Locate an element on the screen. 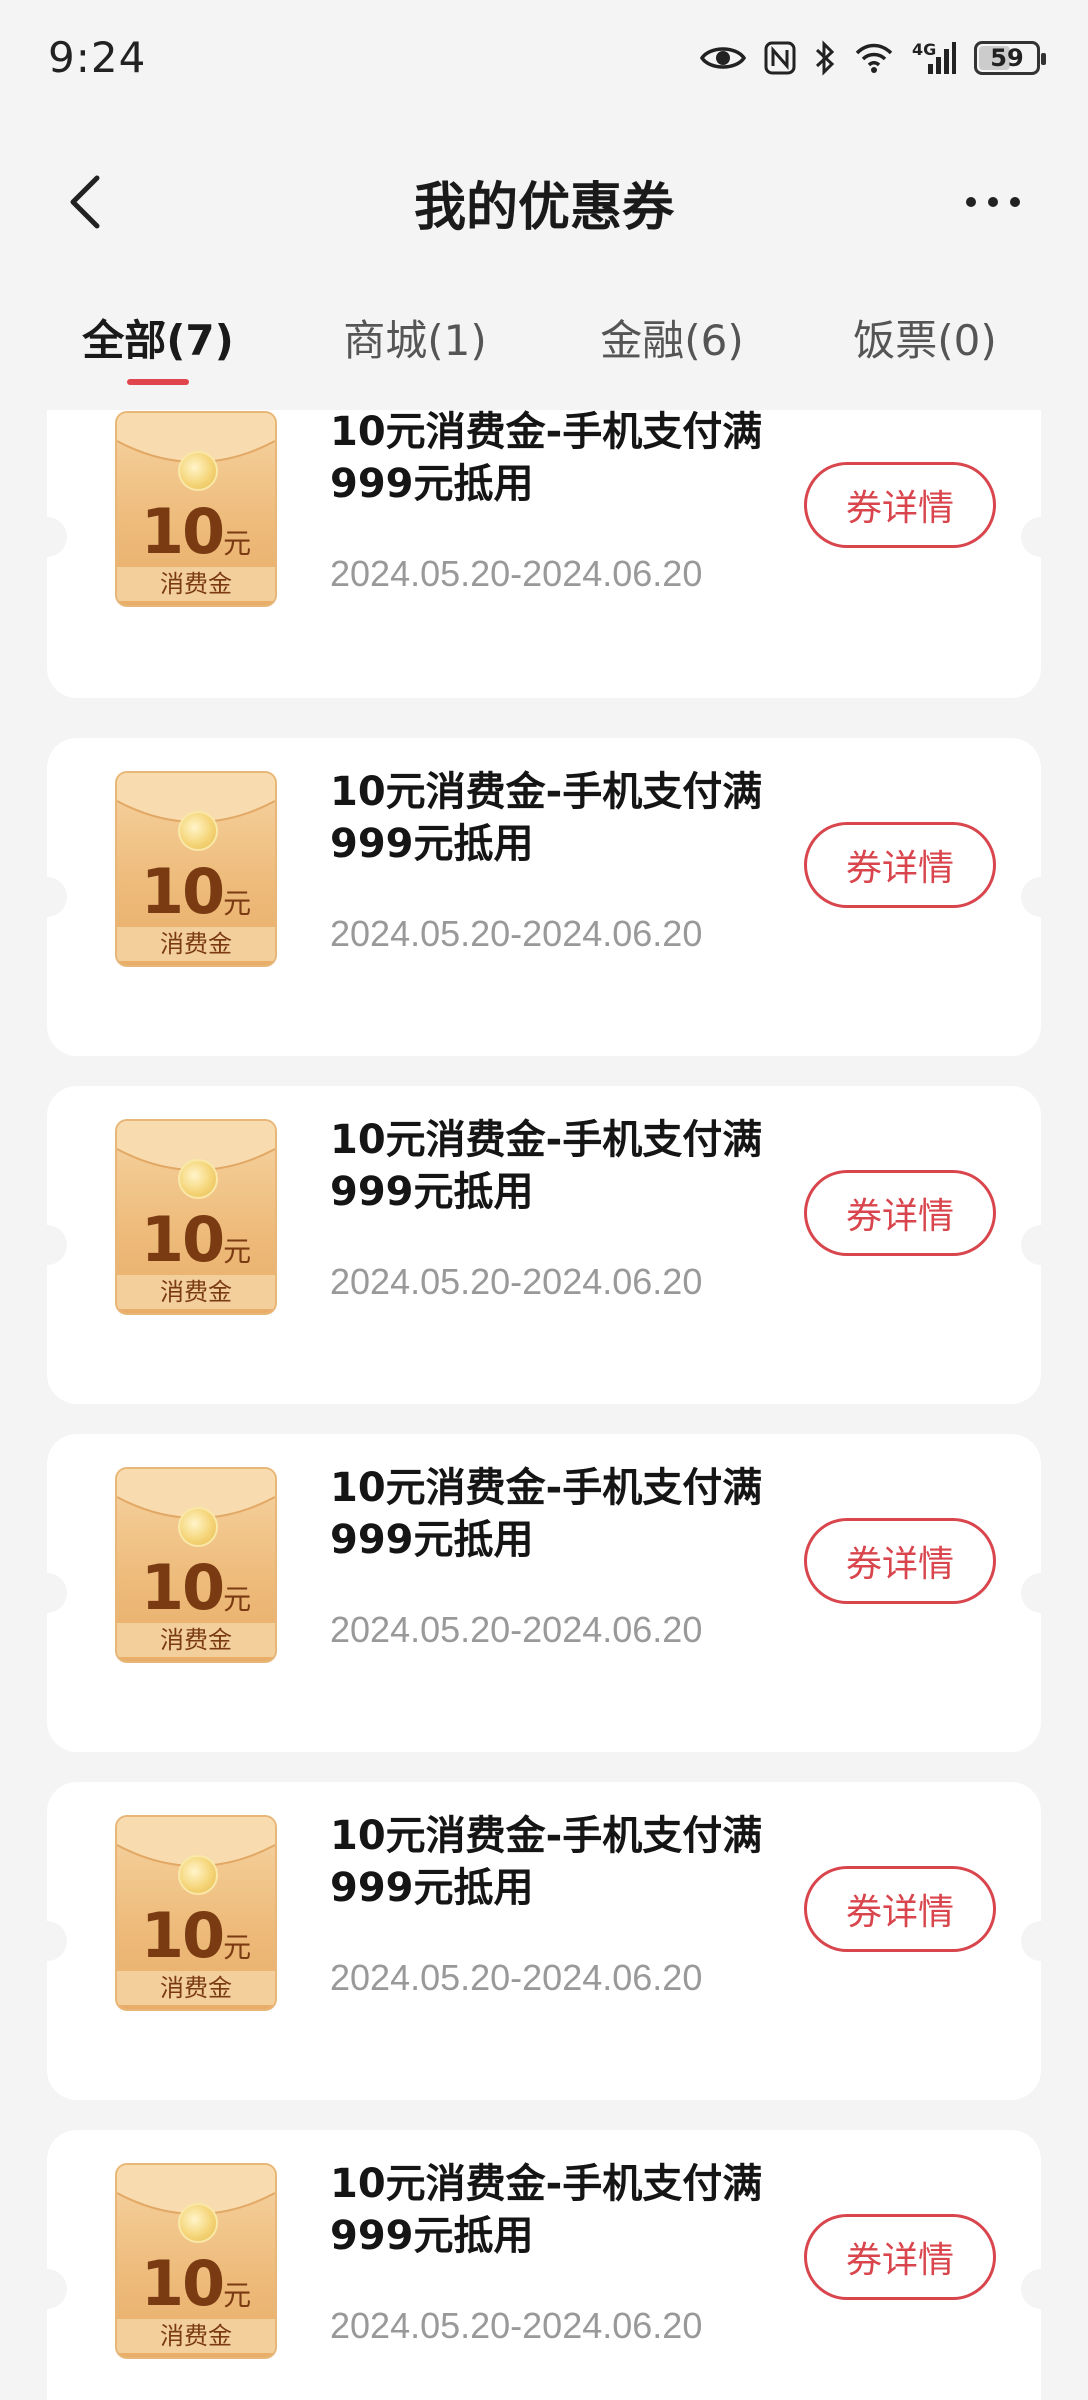 Image resolution: width=1088 pixels, height=2400 pixels. eye-icon is located at coordinates (723, 58).